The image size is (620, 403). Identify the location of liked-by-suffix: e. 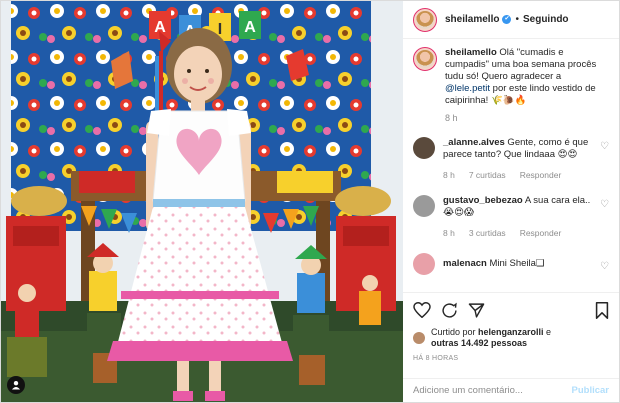
(547, 332).